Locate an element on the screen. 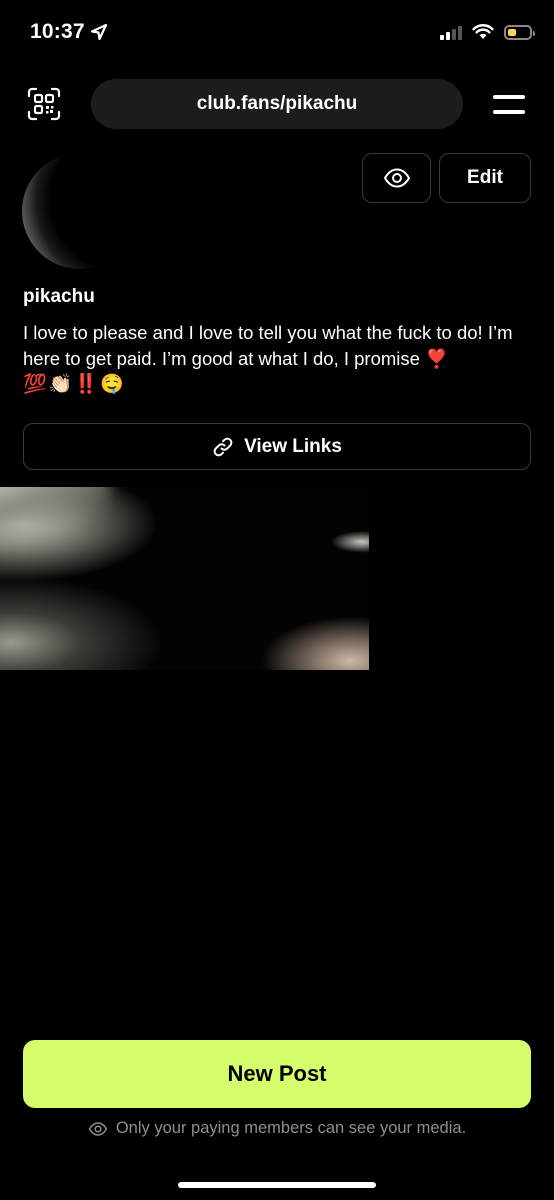 This screenshot has height=1200, width=554. profile-url: club.fans/pikachu is located at coordinates (277, 103).